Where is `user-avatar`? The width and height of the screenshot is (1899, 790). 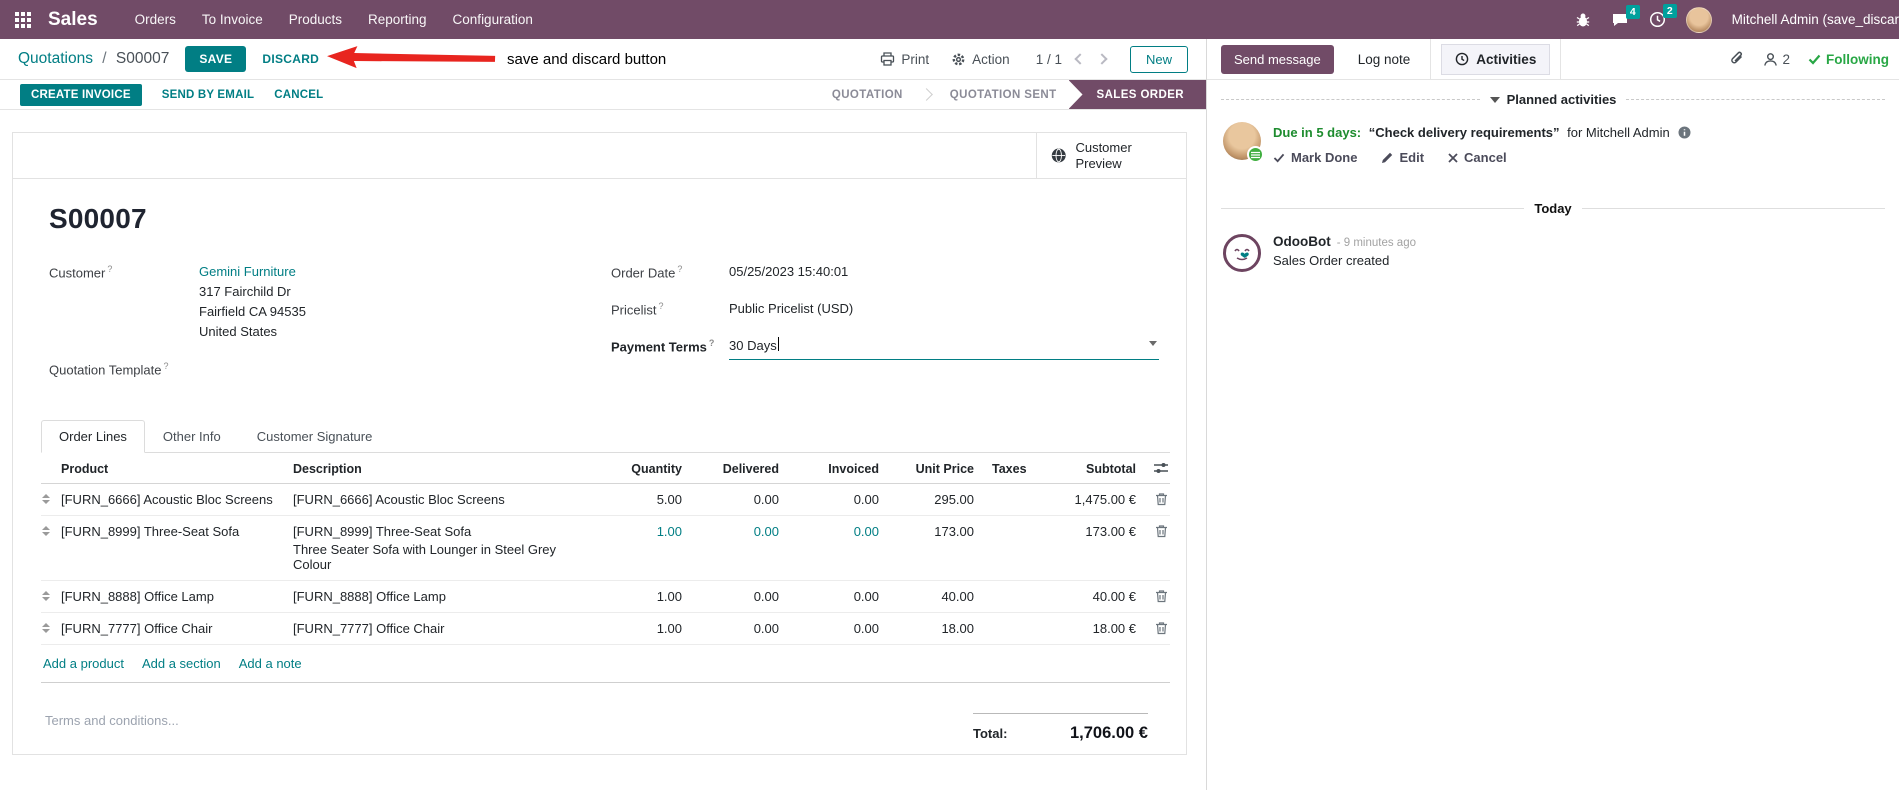
user-avatar is located at coordinates (1698, 19).